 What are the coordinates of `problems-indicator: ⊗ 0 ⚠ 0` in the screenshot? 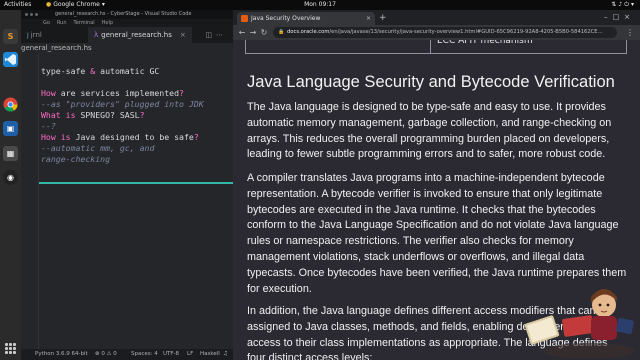 It's located at (106, 354).